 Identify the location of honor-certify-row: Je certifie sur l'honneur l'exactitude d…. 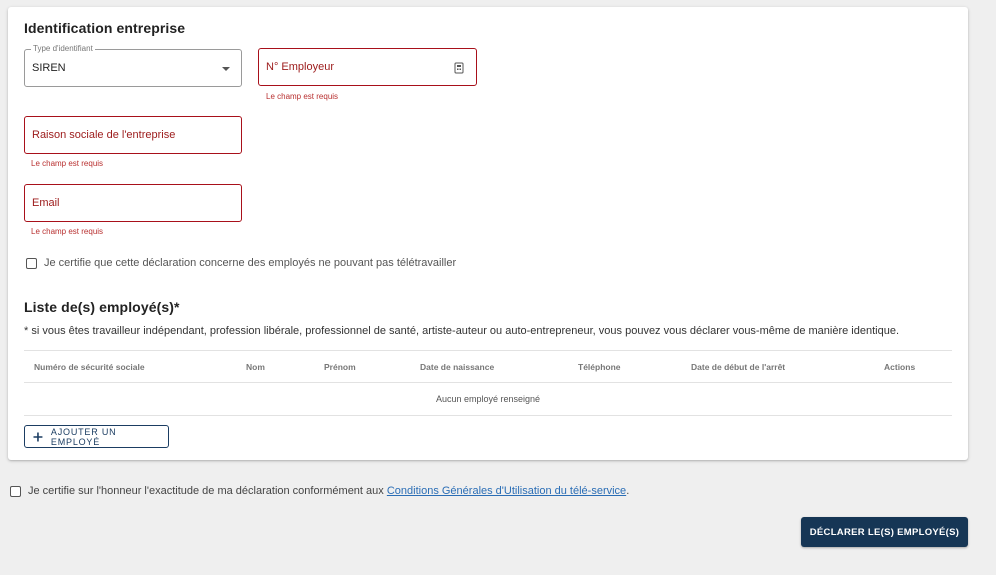
(319, 491).